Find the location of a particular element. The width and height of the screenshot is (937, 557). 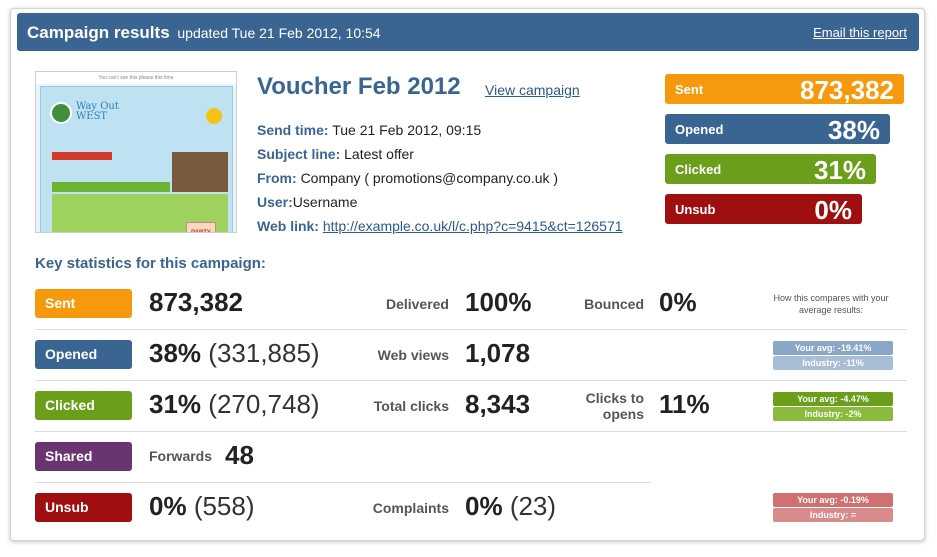

key-statistics-title: Key statistics for this campaign: is located at coordinates (150, 263).